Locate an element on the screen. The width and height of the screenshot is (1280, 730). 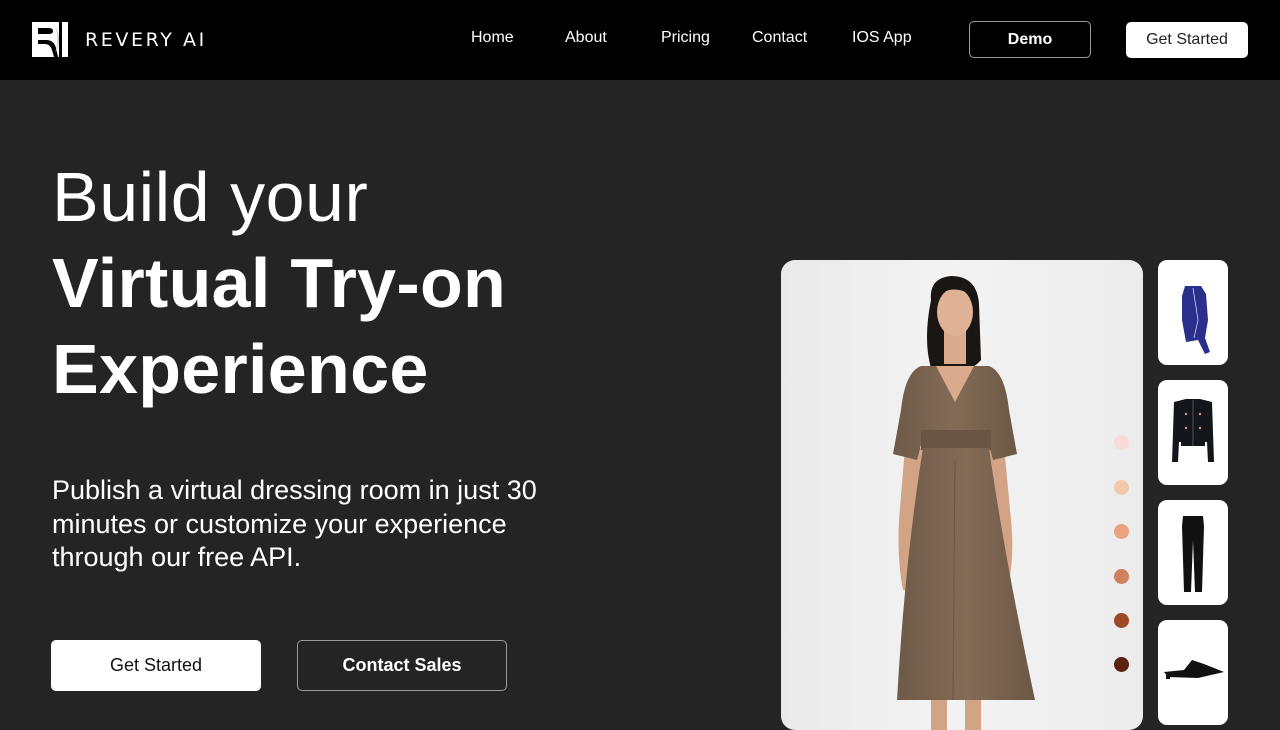
garment-thumb-black-jacket is located at coordinates (1193, 432).